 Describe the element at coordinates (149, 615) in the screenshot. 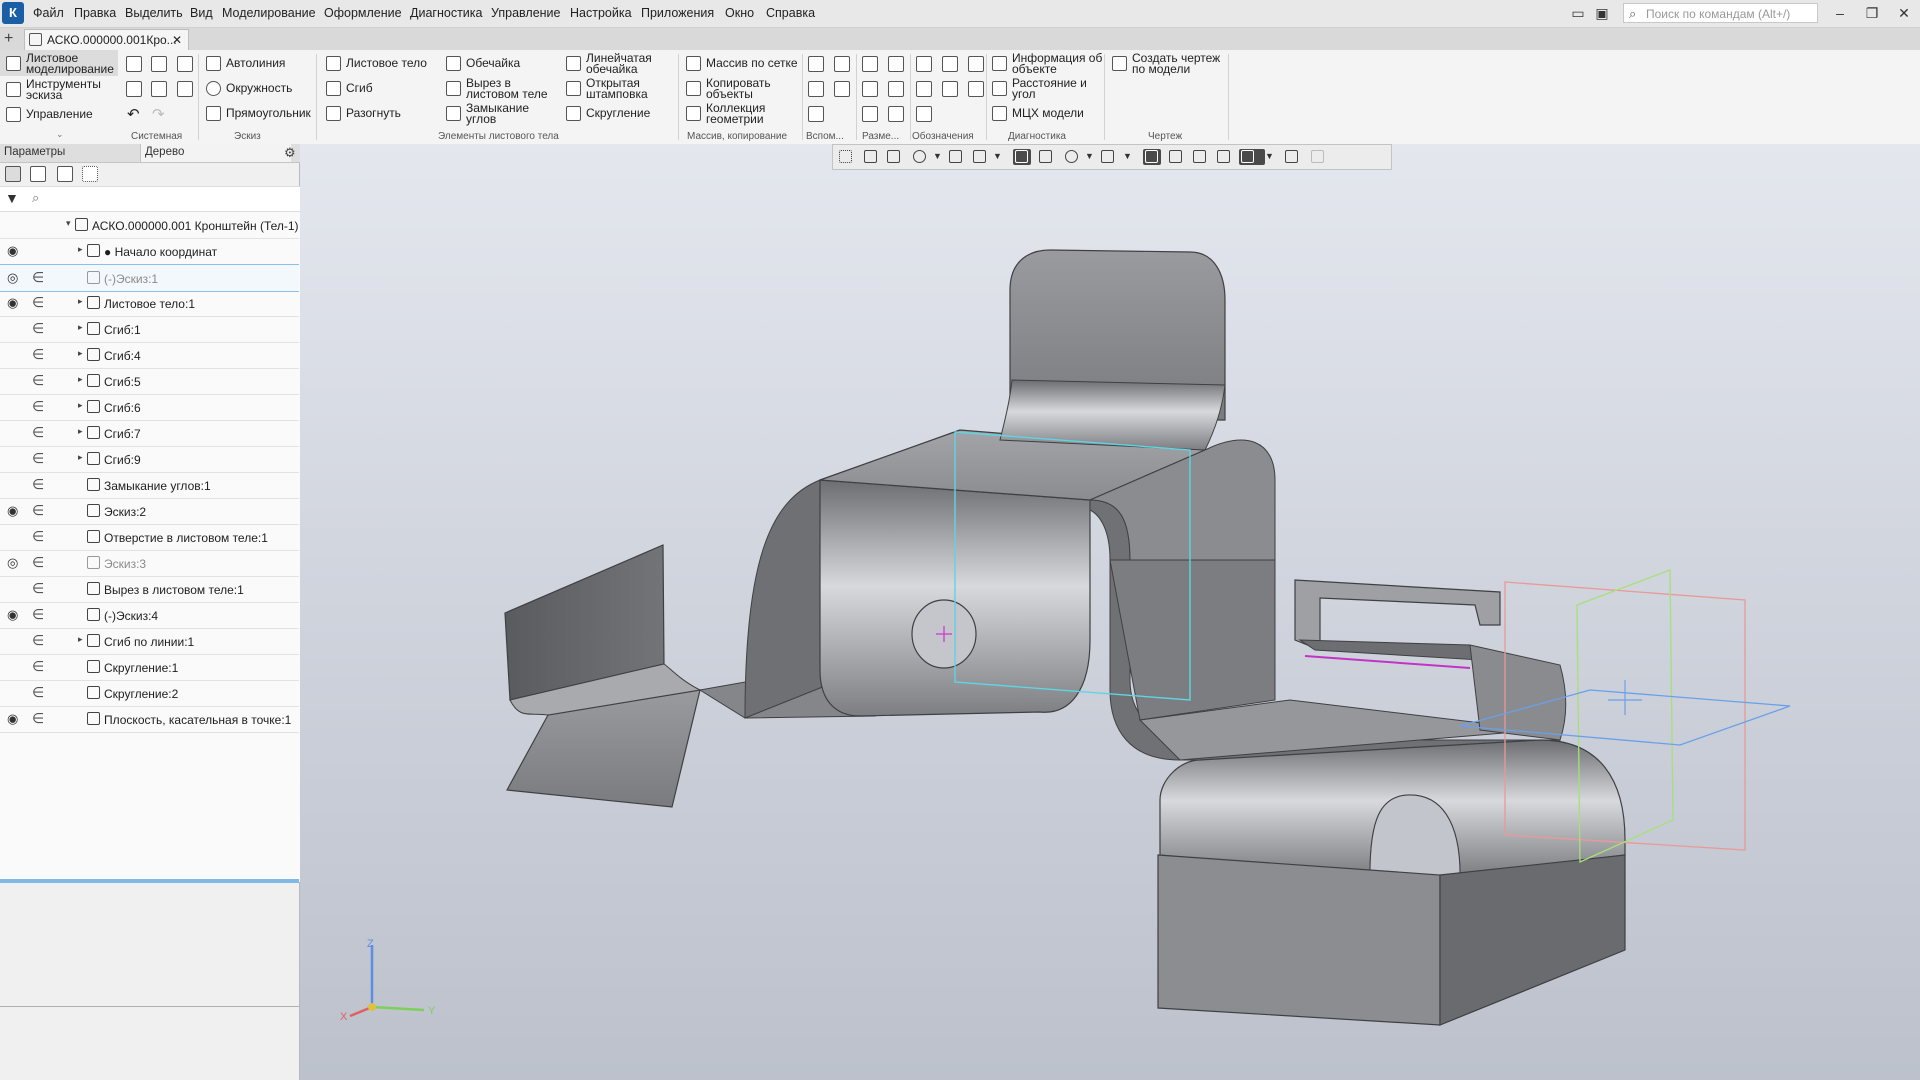

I see `tree-row: ◉ ∈ (-)Эскиз:4` at that location.